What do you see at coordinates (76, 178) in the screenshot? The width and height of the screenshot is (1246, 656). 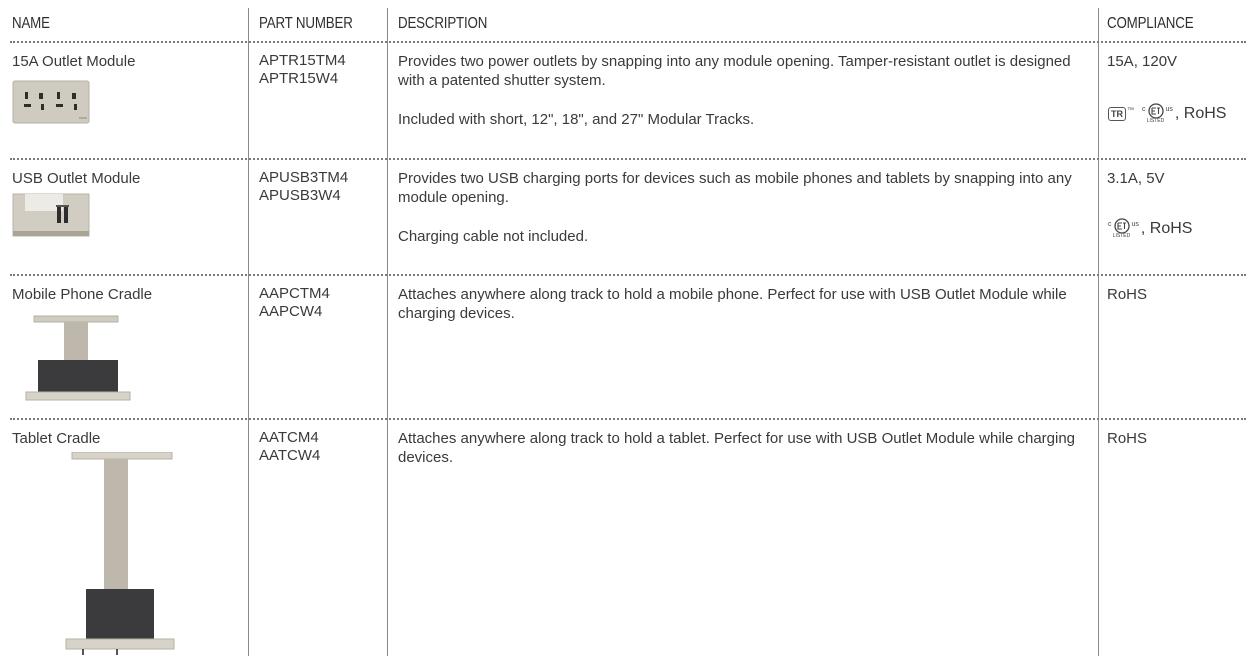 I see `row-name: USB Outlet Module` at bounding box center [76, 178].